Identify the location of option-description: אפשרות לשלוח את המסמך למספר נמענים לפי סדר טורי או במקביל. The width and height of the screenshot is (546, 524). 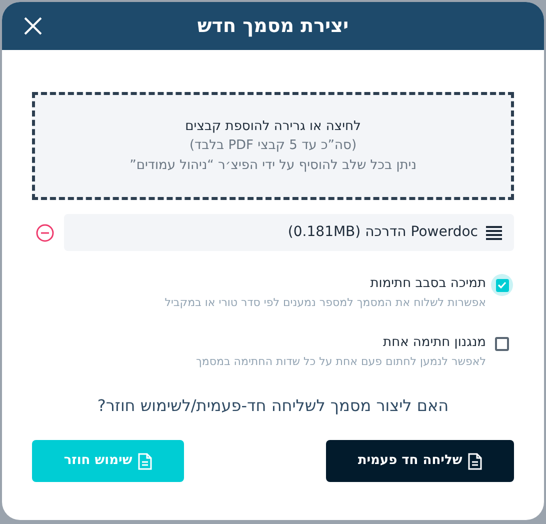
(325, 303).